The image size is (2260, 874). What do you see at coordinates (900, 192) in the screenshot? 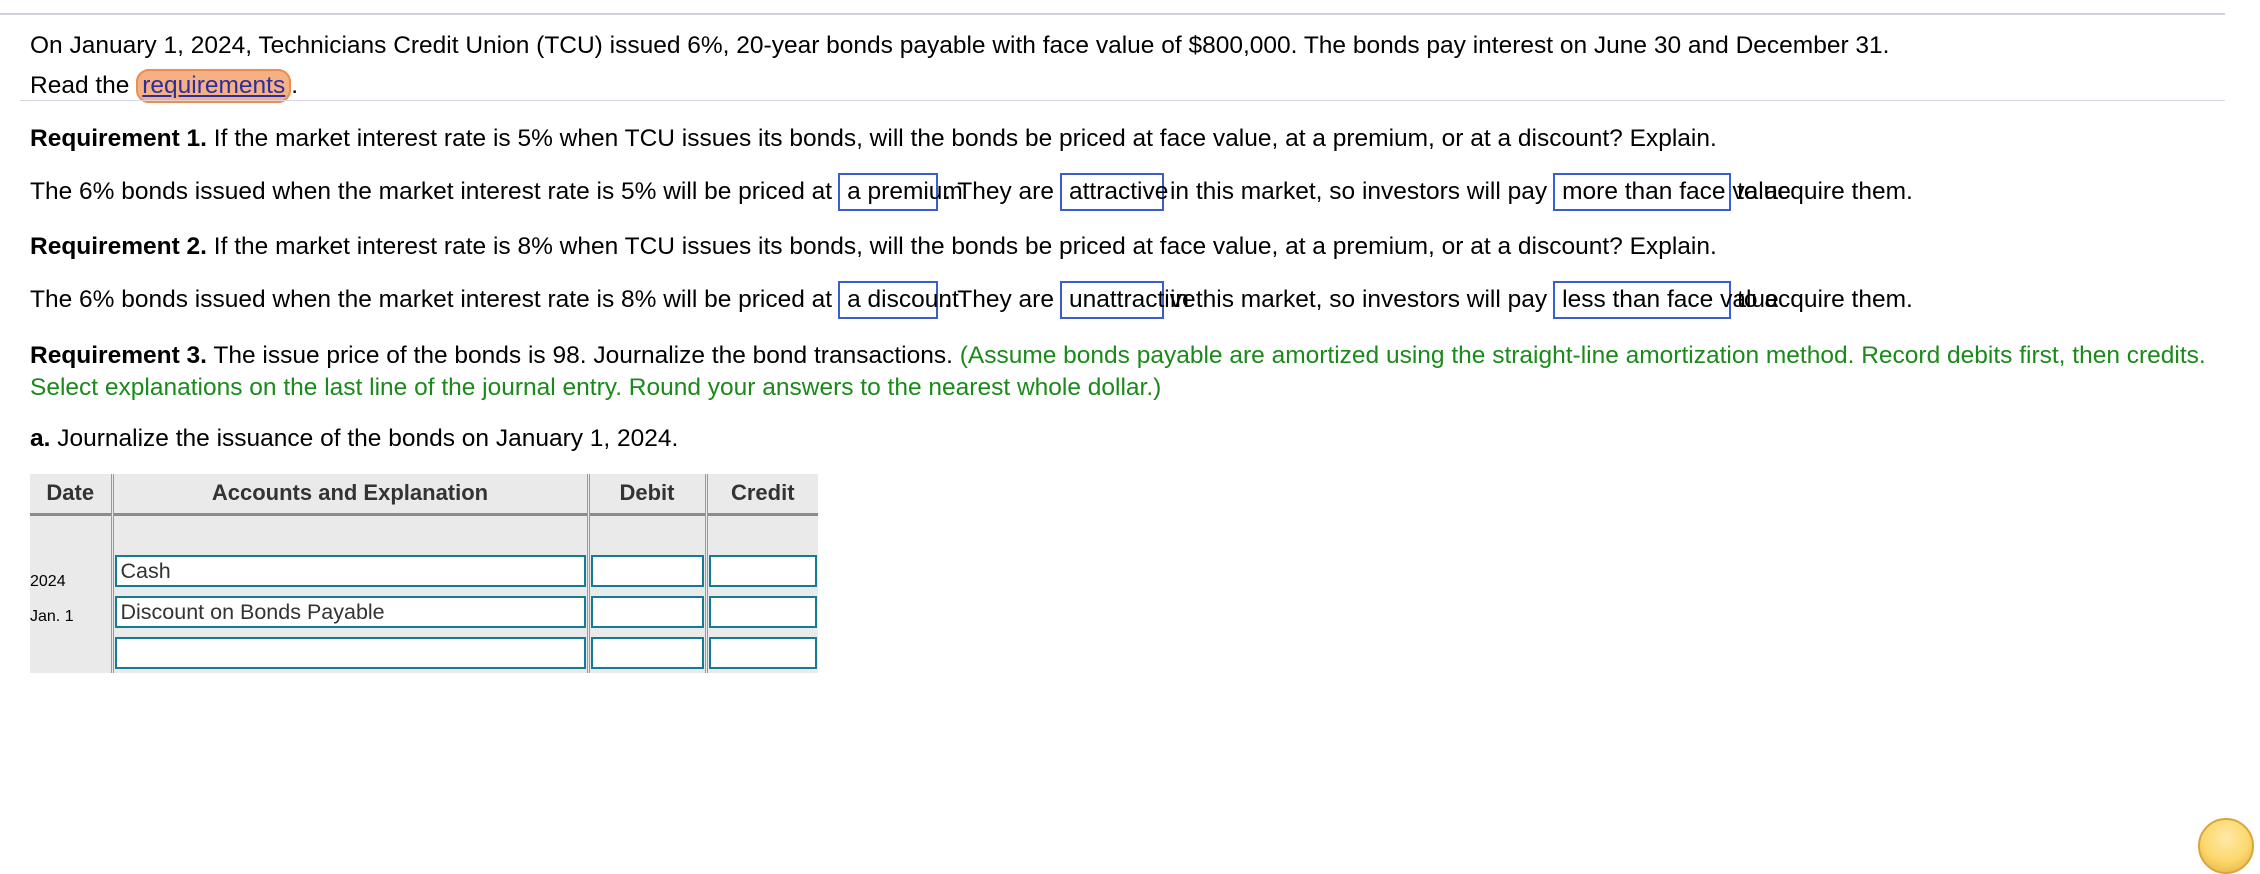
I see `req1-blank-pricing: a premium` at bounding box center [900, 192].